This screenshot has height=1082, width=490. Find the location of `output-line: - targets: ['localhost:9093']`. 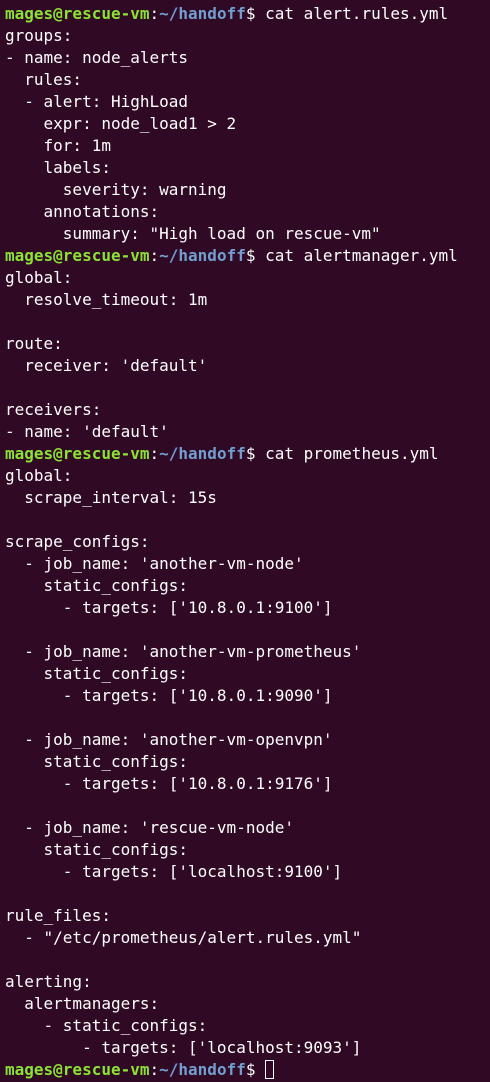

output-line: - targets: ['localhost:9093'] is located at coordinates (183, 1047).